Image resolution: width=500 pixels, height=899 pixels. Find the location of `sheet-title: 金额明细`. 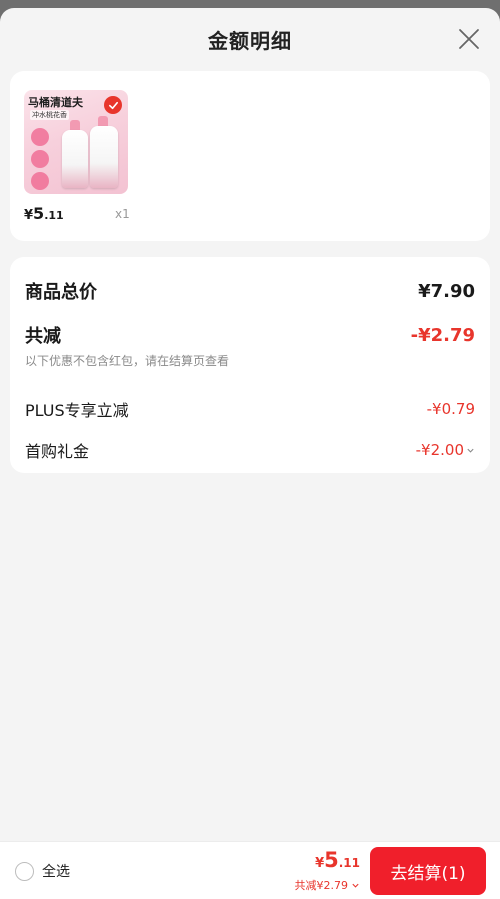

sheet-title: 金额明细 is located at coordinates (250, 40).